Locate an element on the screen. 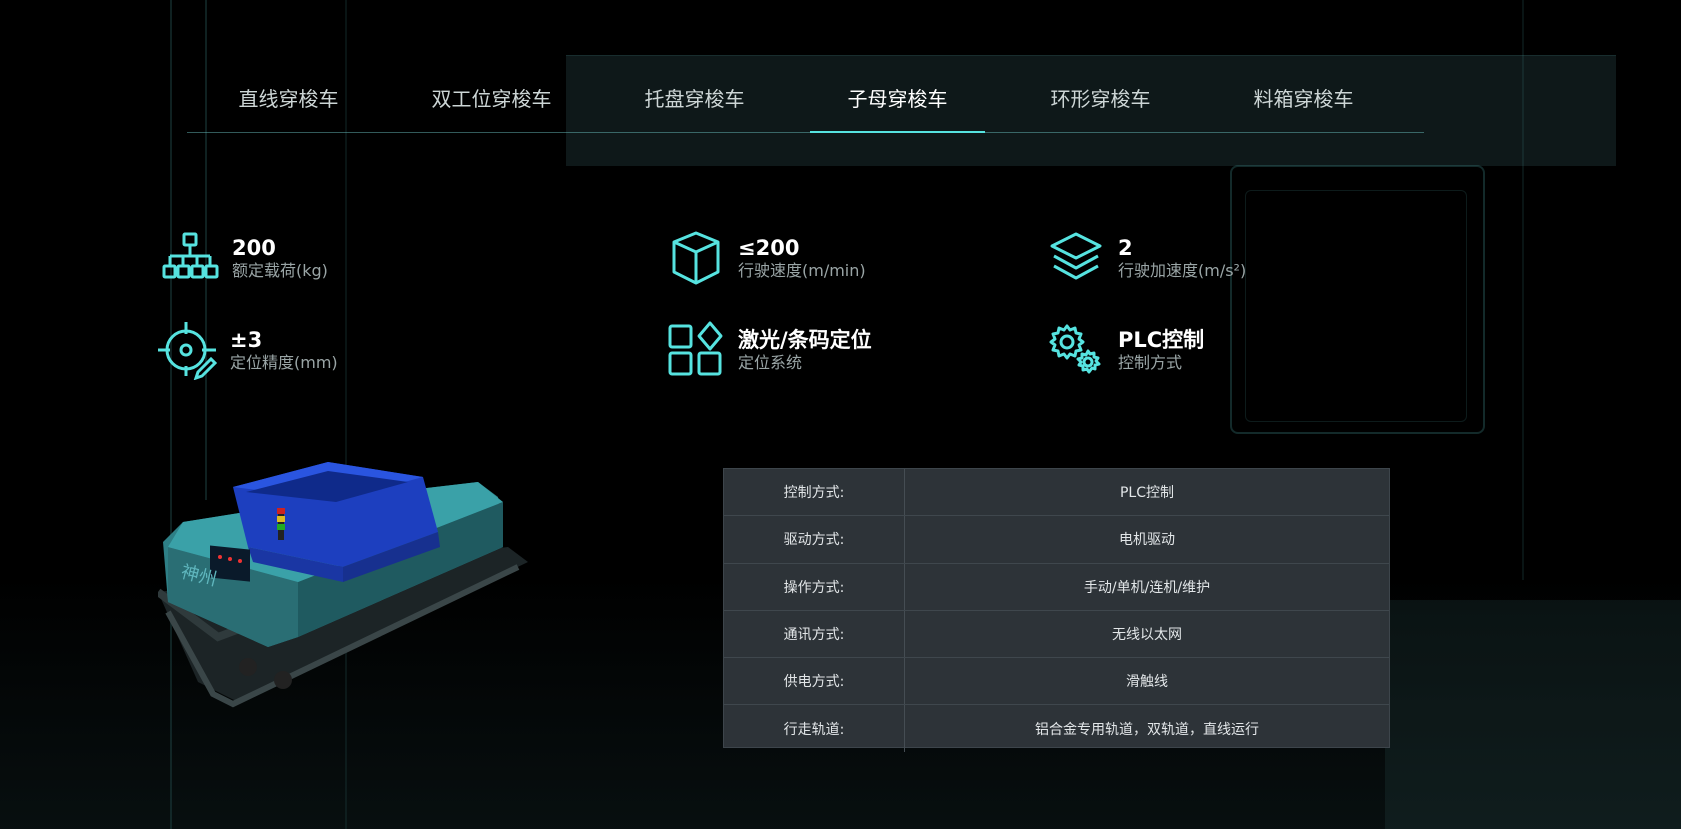  spec-key: 通讯方式: is located at coordinates (814, 634).